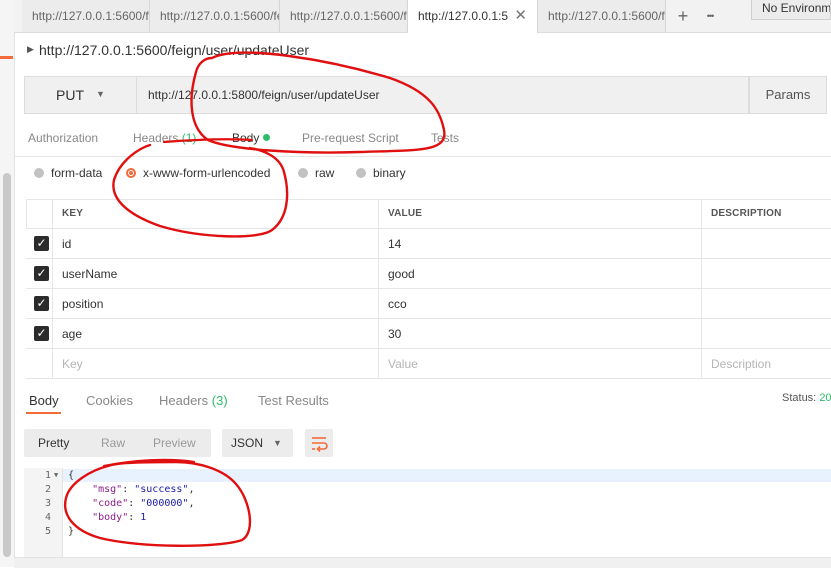  I want to click on format-select: JSON ▼, so click(257, 443).